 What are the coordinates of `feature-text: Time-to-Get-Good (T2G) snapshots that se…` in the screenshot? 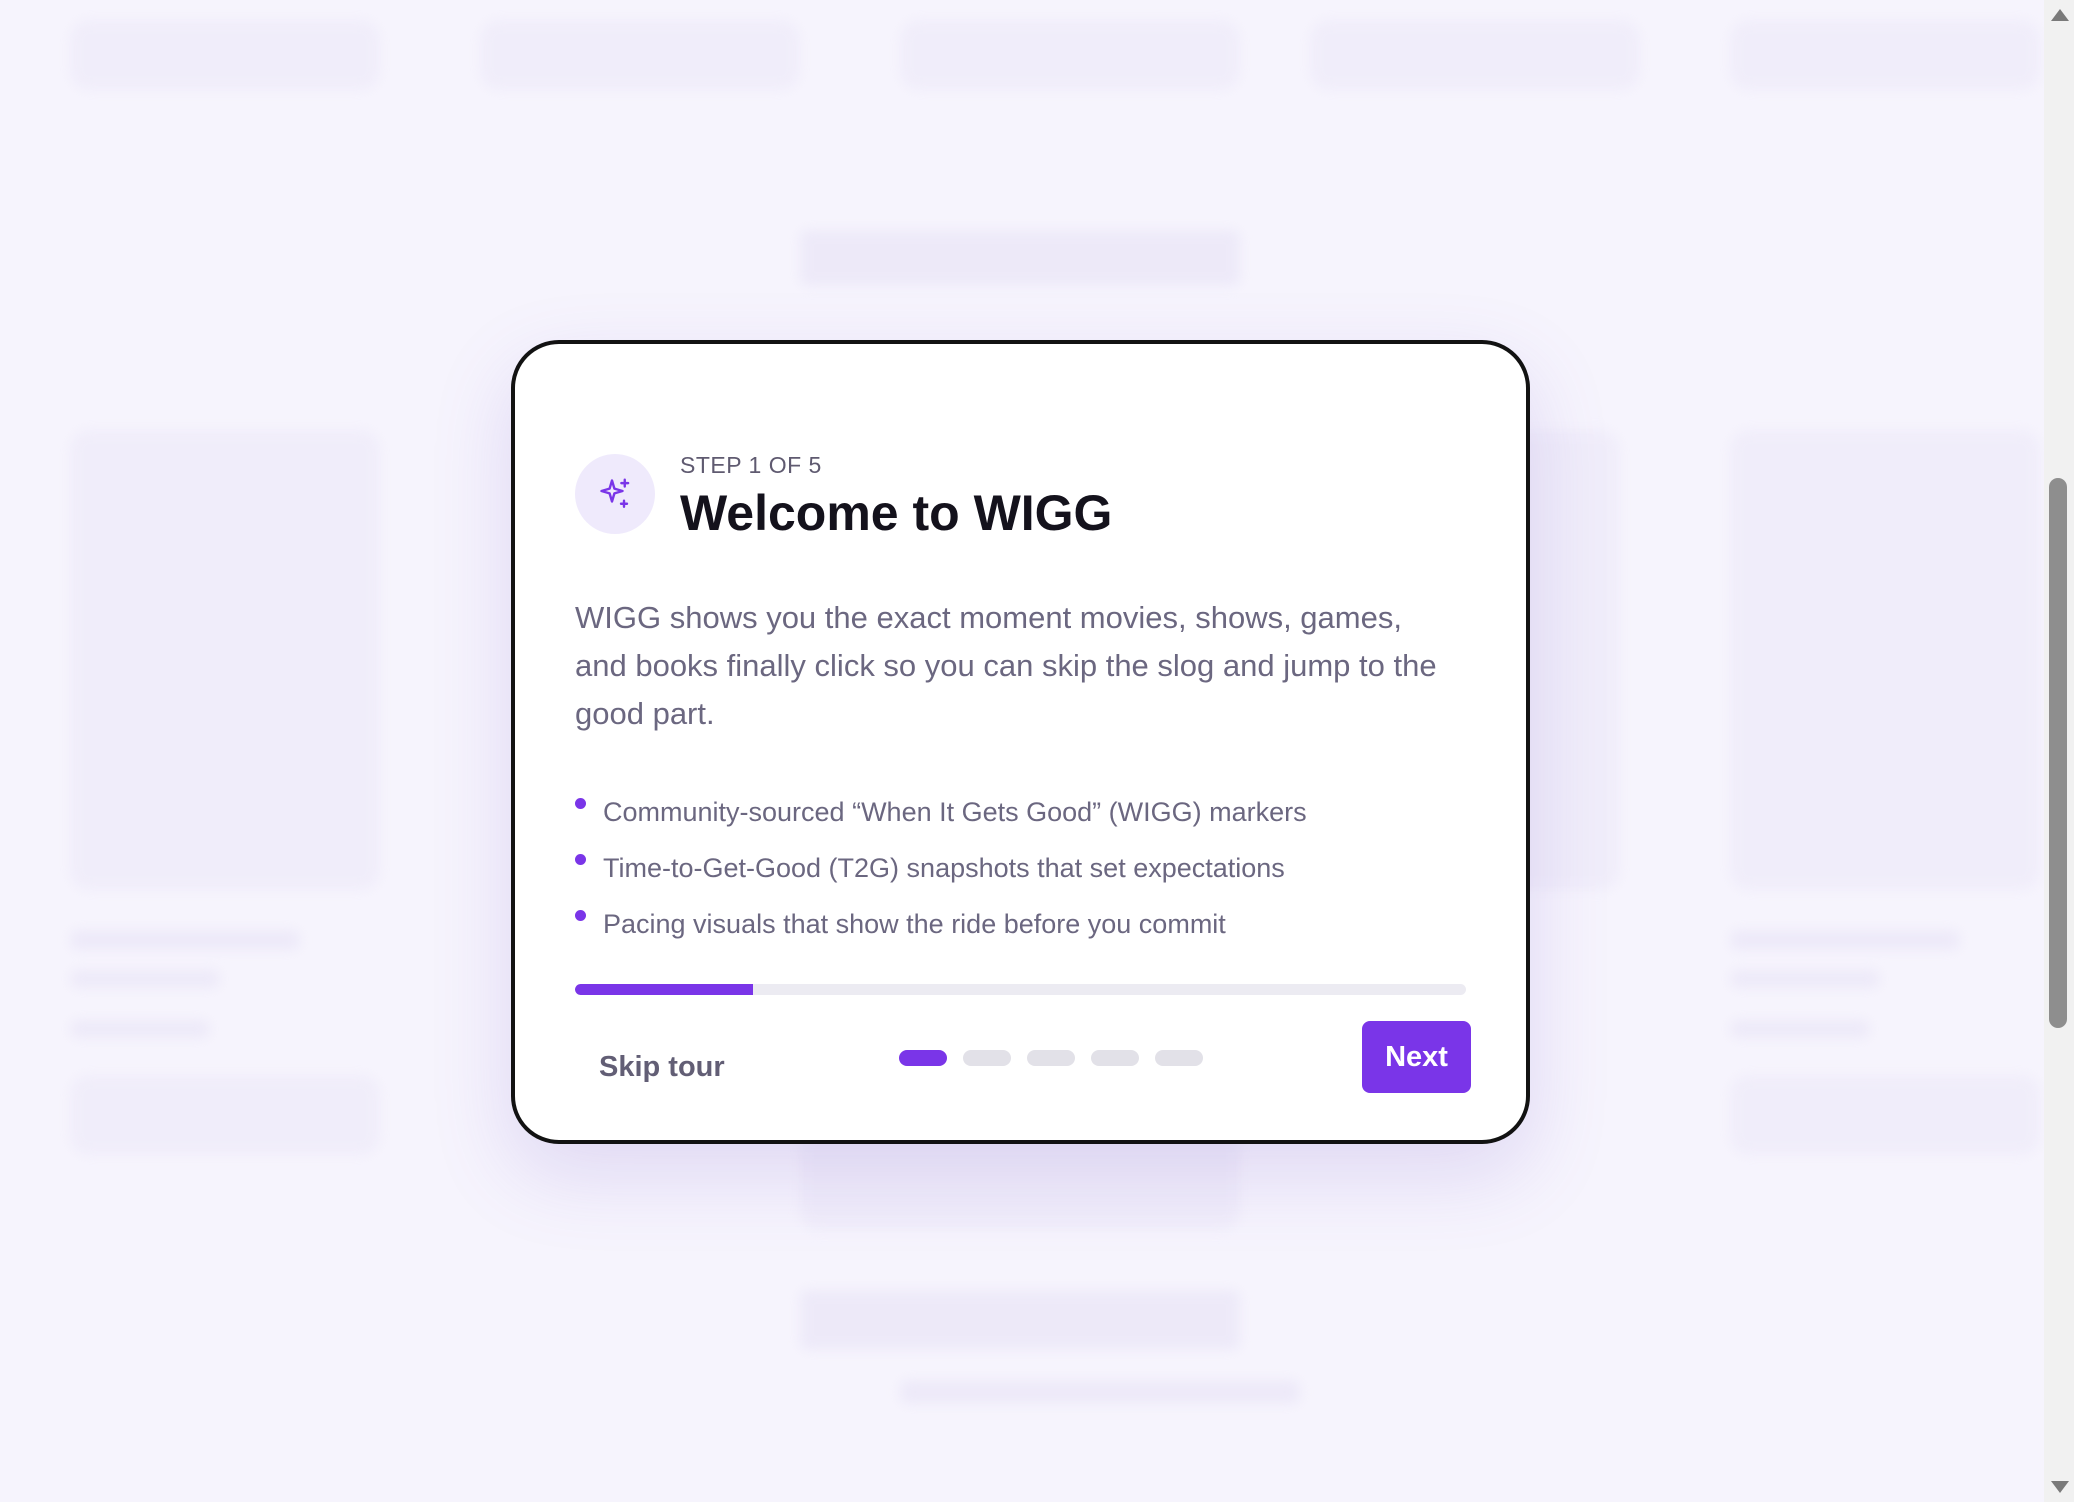 It's located at (944, 868).